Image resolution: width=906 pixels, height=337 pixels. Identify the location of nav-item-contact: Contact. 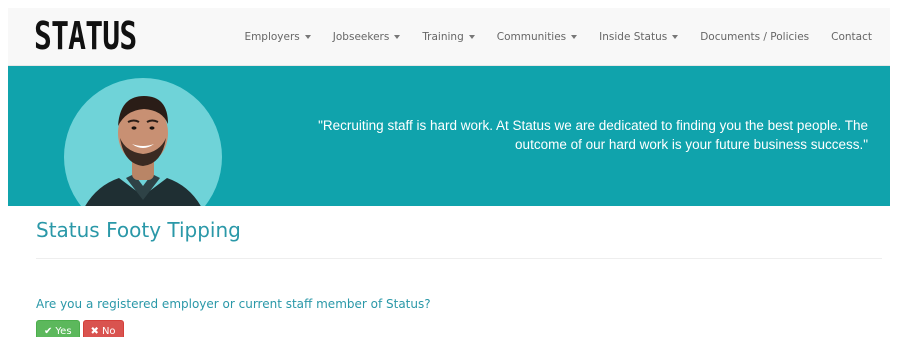
(851, 37).